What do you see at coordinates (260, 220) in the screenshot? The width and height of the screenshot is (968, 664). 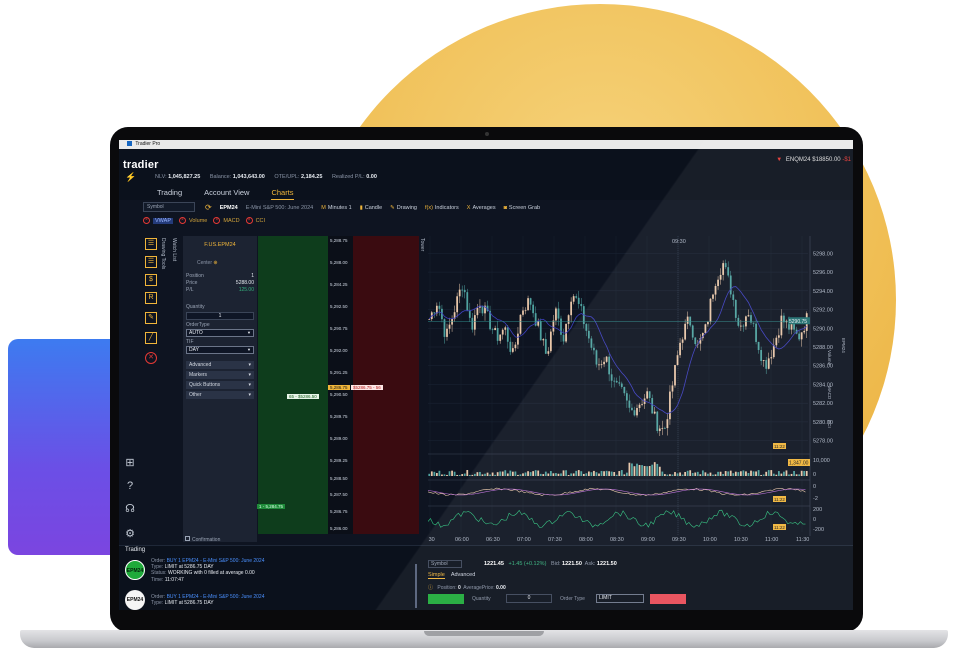 I see `indicator-label: CCI` at bounding box center [260, 220].